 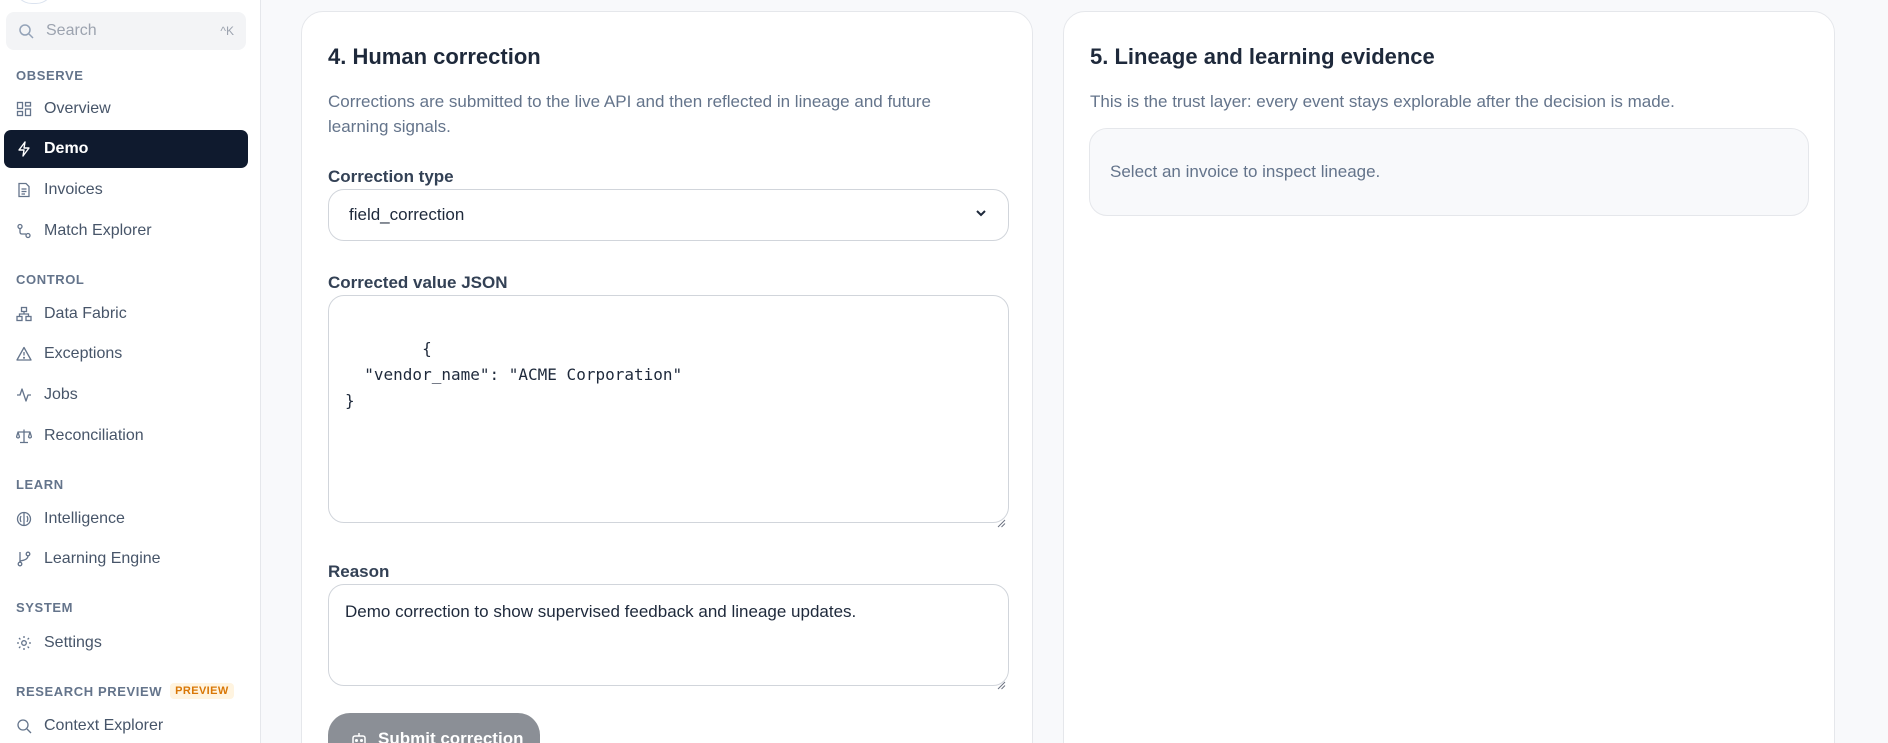 What do you see at coordinates (24, 109) in the screenshot?
I see `grid-icon` at bounding box center [24, 109].